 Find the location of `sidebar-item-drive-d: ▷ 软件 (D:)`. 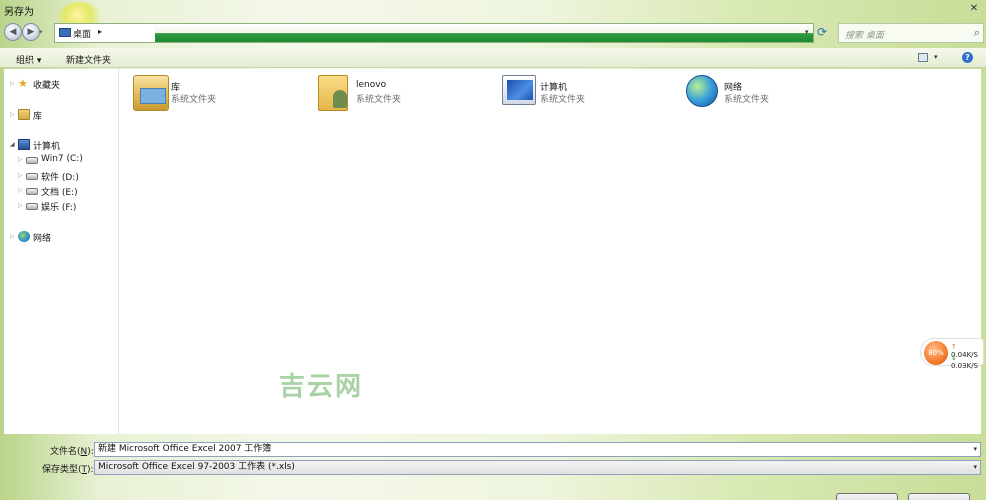

sidebar-item-drive-d: ▷ 软件 (D:) is located at coordinates (64, 176).